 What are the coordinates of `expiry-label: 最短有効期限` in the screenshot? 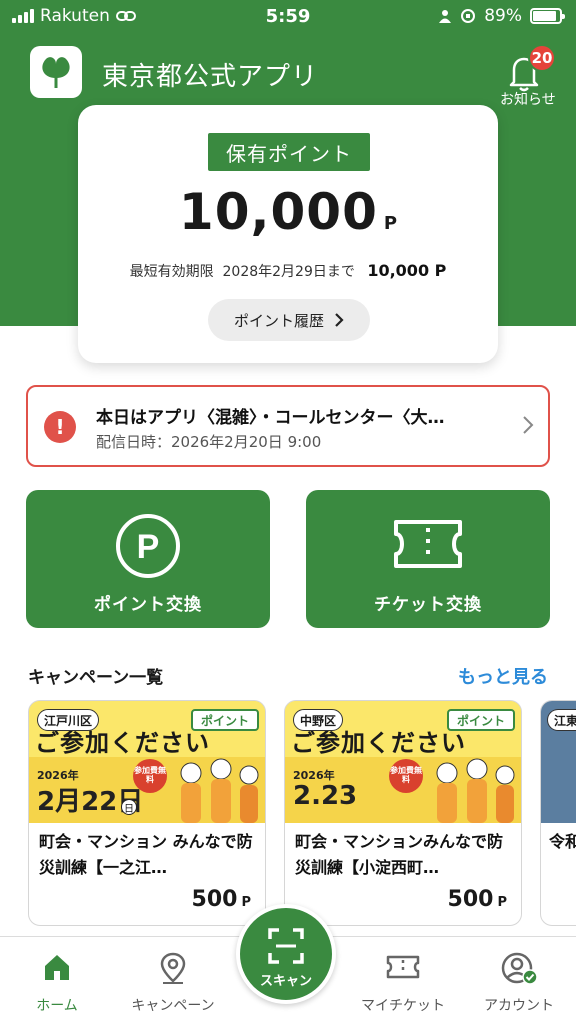 It's located at (171, 272).